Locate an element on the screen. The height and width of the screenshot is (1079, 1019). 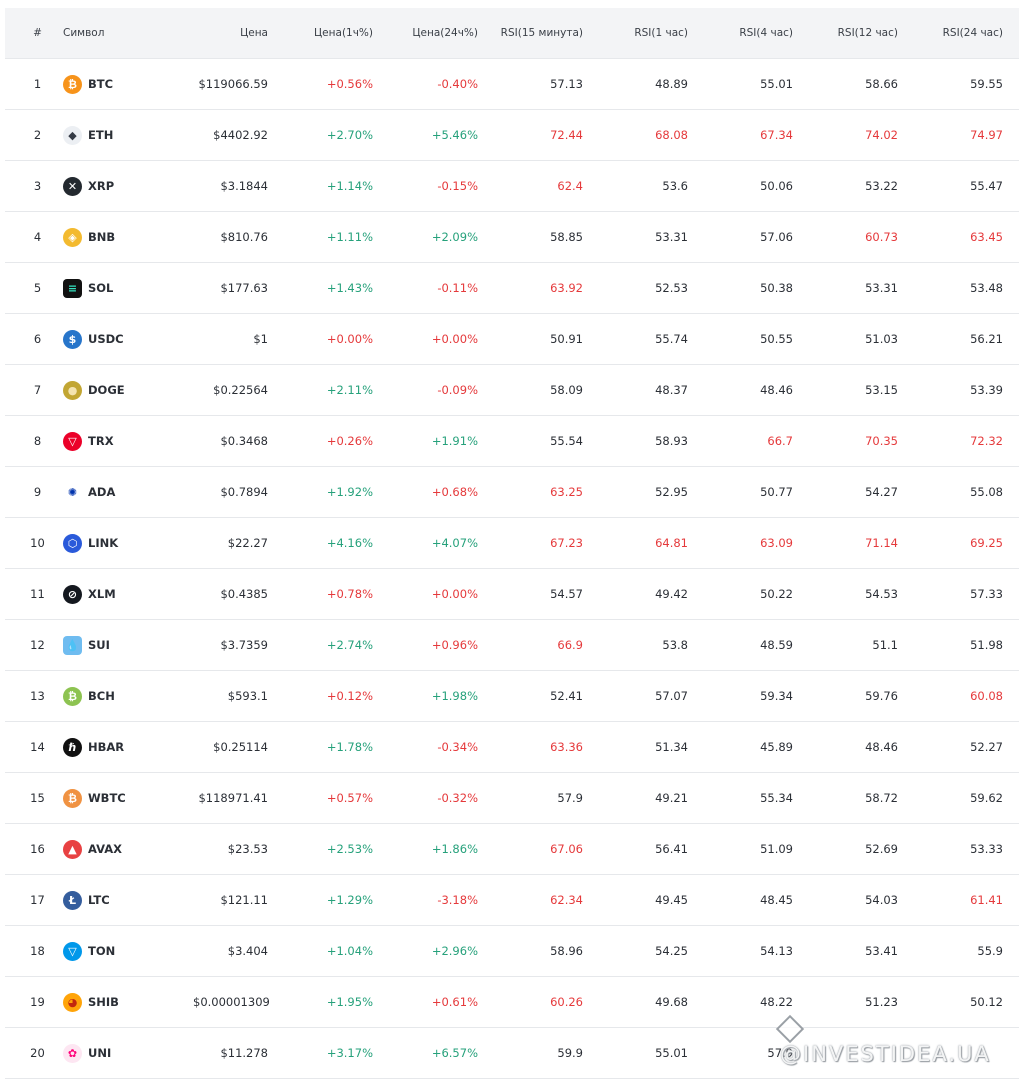
symbol-cell: ◕ SHIB is located at coordinates (126, 1002).